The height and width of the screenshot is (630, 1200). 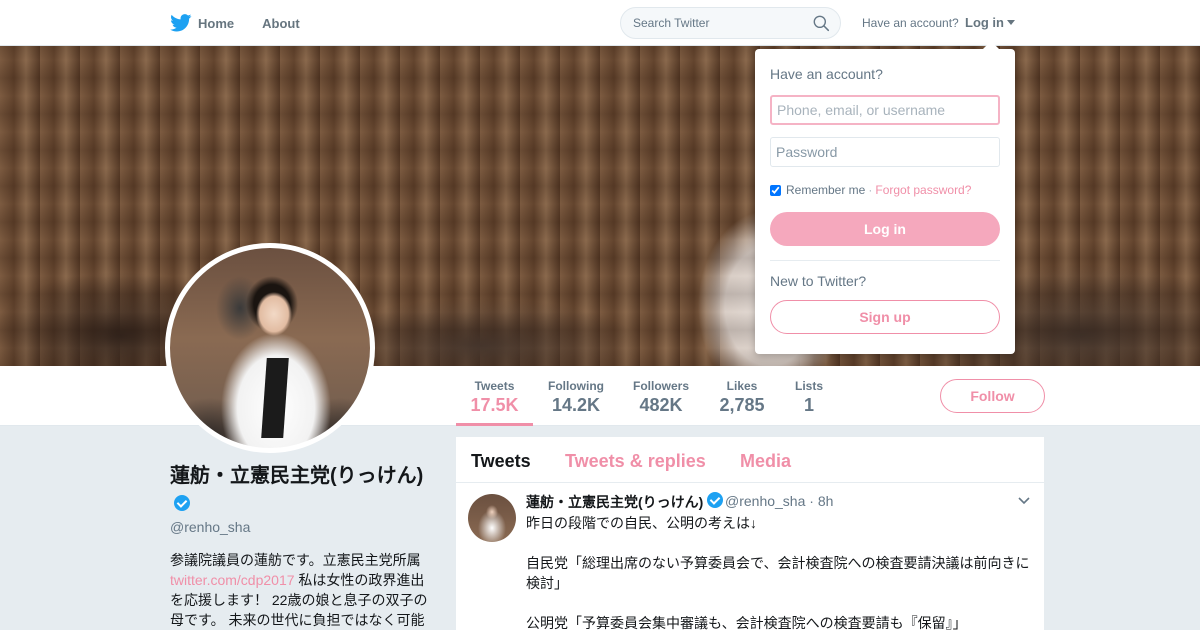 I want to click on search-box, so click(x=730, y=23).